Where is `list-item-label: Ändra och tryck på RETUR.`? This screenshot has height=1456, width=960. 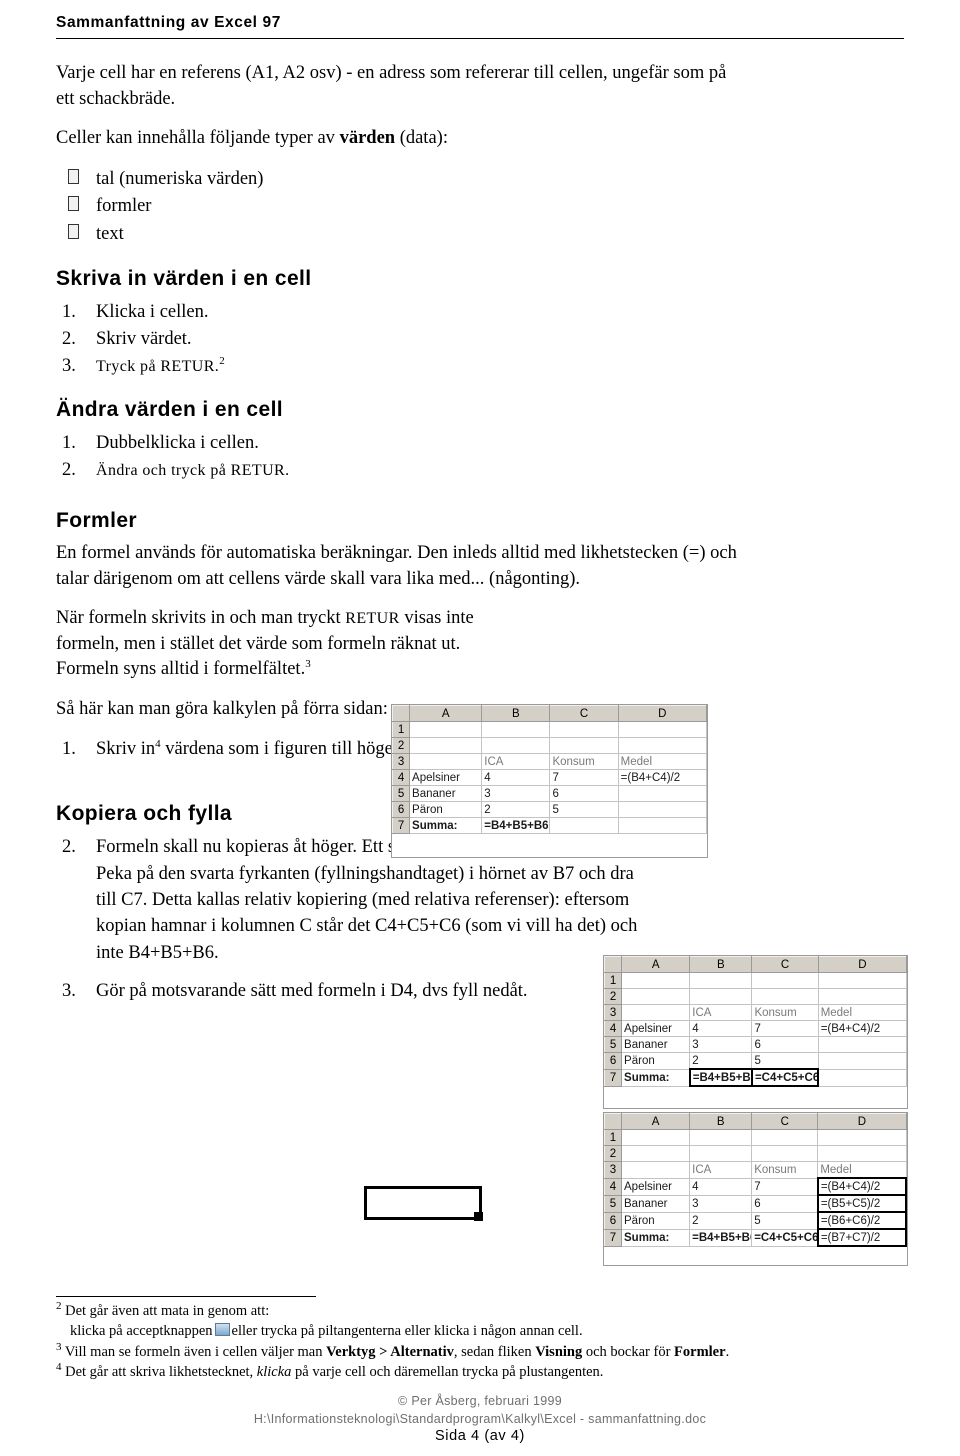 list-item-label: Ändra och tryck på RETUR. is located at coordinates (193, 470).